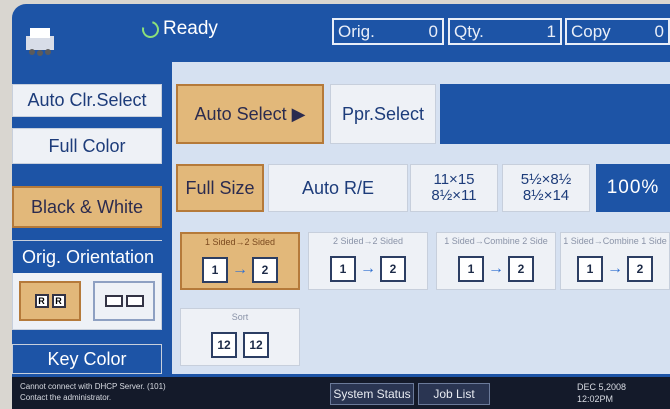  What do you see at coordinates (40, 42) in the screenshot?
I see `copier-logo-icon` at bounding box center [40, 42].